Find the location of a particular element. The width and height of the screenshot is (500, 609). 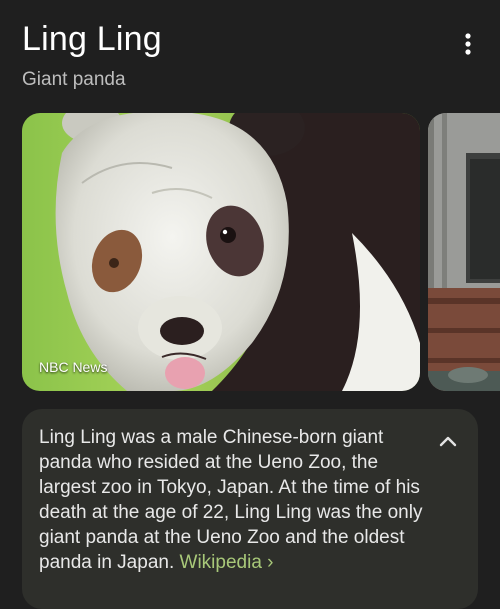

more-options-button is located at coordinates (468, 44).